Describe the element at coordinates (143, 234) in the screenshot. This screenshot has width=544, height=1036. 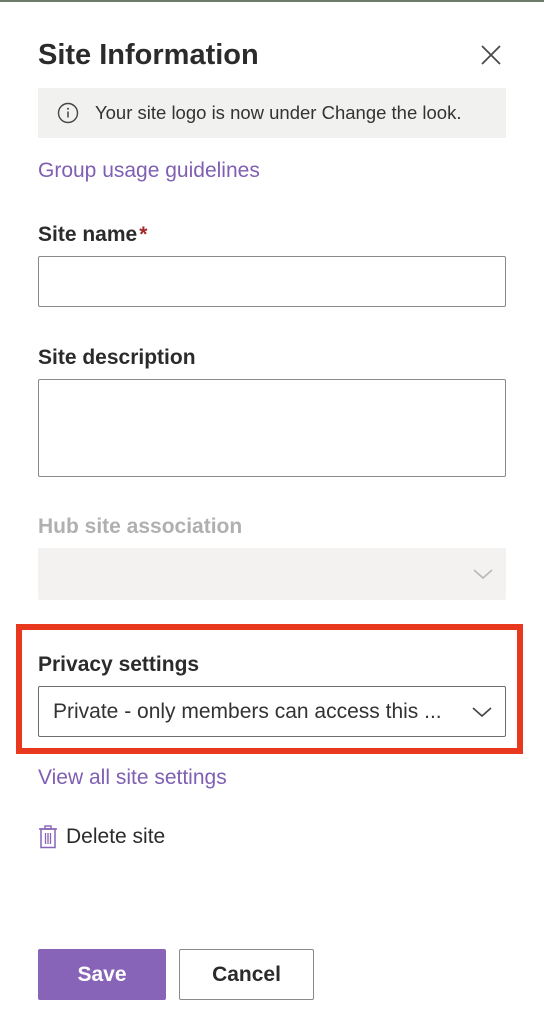
I see `required-marker: *` at that location.